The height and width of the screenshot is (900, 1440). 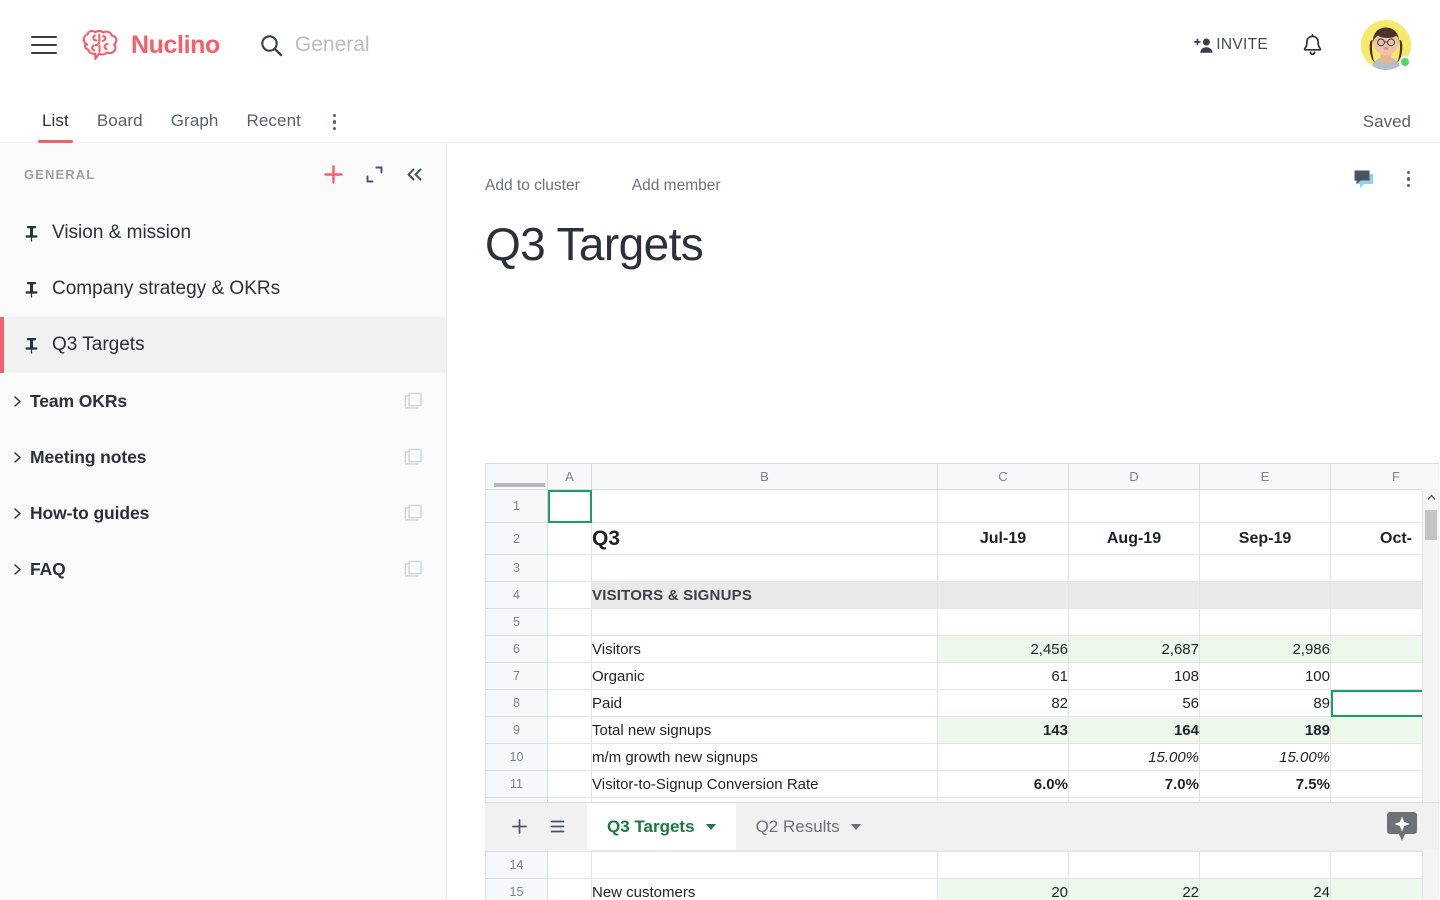 What do you see at coordinates (1003, 595) in the screenshot?
I see `cell-C4` at bounding box center [1003, 595].